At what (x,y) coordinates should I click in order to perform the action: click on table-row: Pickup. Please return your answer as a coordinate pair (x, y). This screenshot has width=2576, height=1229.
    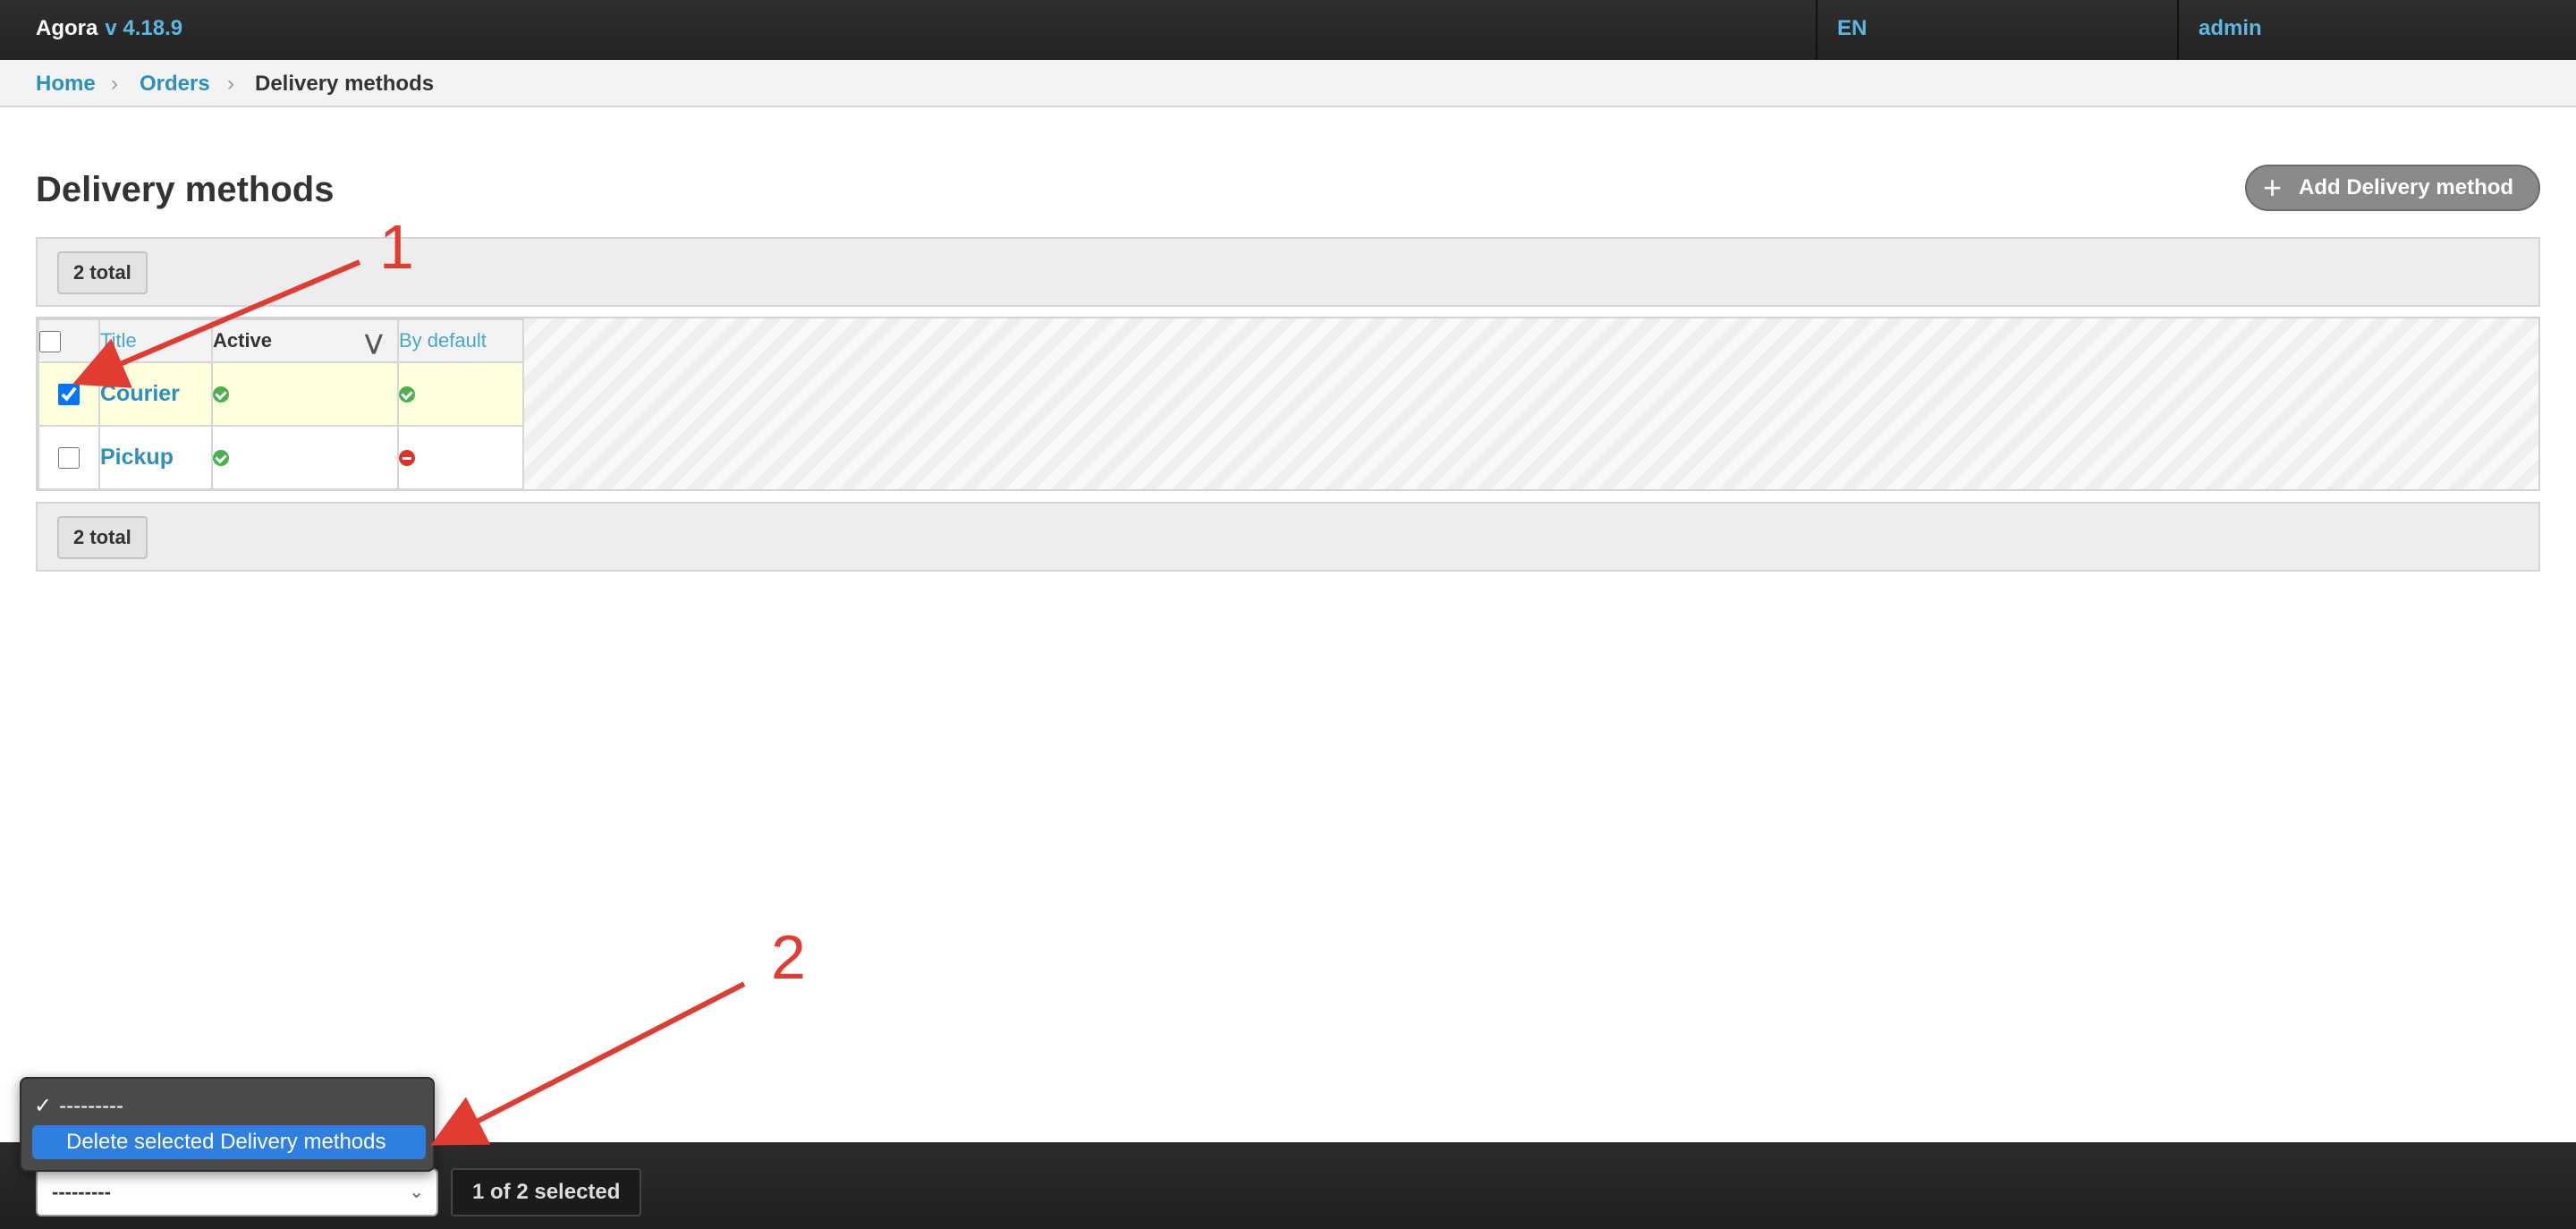
    Looking at the image, I should click on (281, 457).